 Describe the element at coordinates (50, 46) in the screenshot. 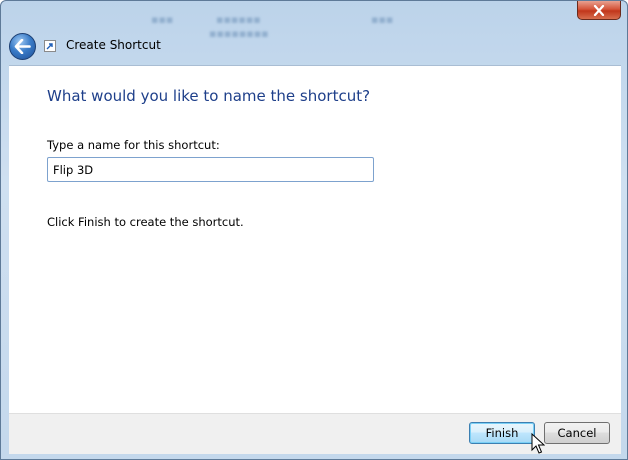

I see `shortcut-icon` at that location.